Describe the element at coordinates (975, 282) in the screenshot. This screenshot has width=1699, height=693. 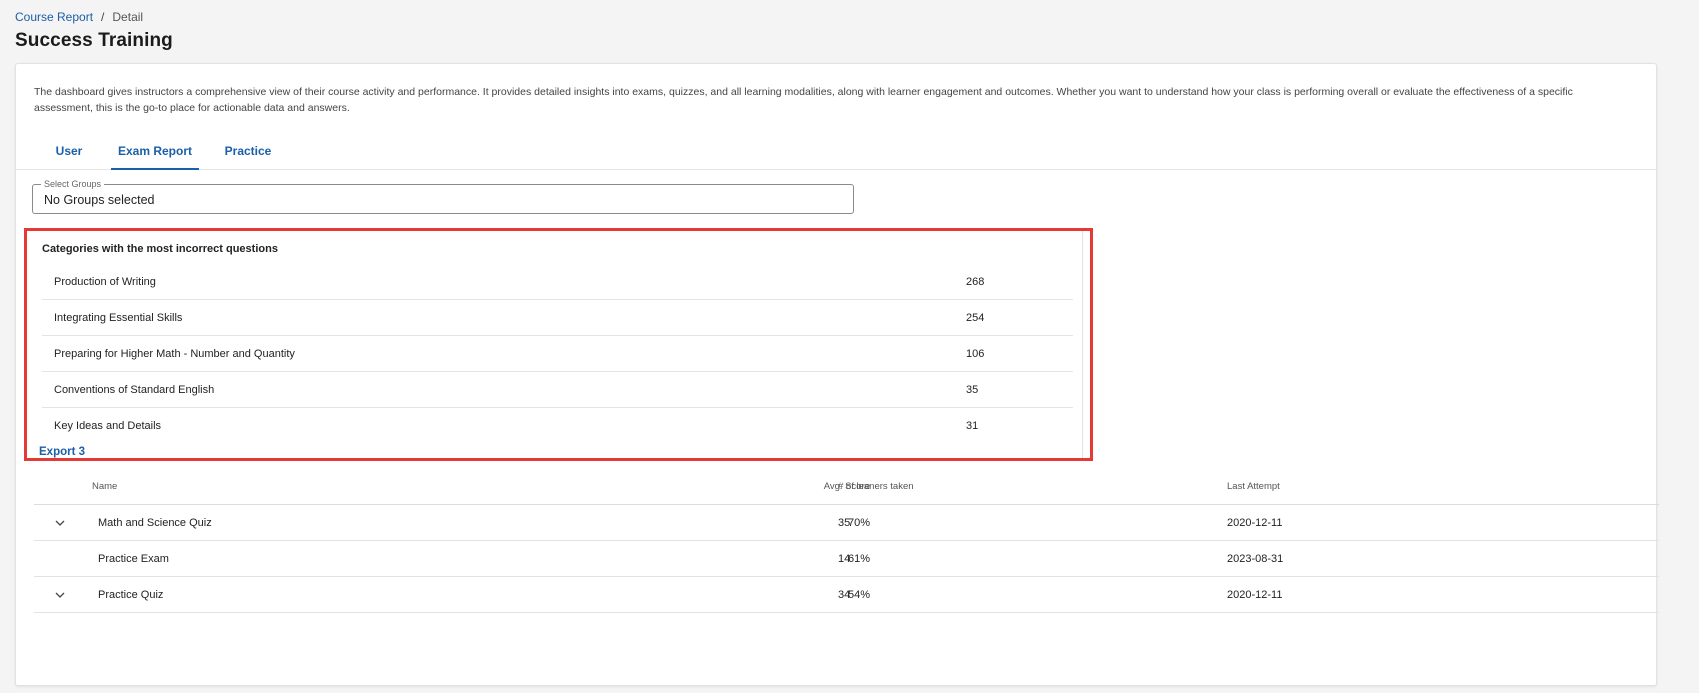
I see `category-count: 268` at that location.